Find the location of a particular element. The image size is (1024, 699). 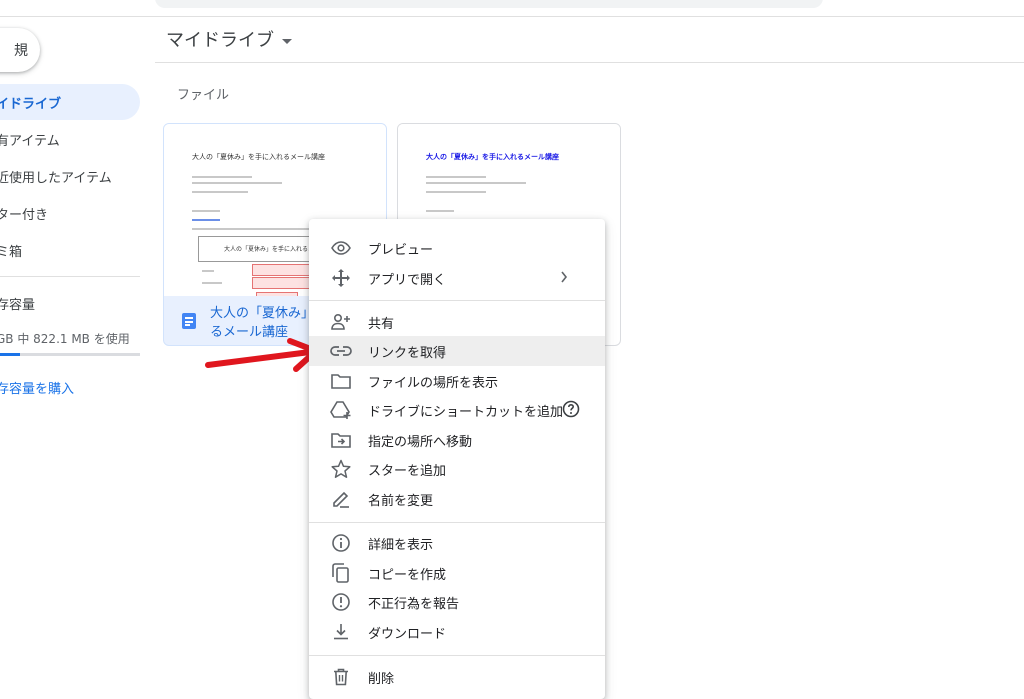

menu-item-rename: 名前を変更 is located at coordinates (457, 499).